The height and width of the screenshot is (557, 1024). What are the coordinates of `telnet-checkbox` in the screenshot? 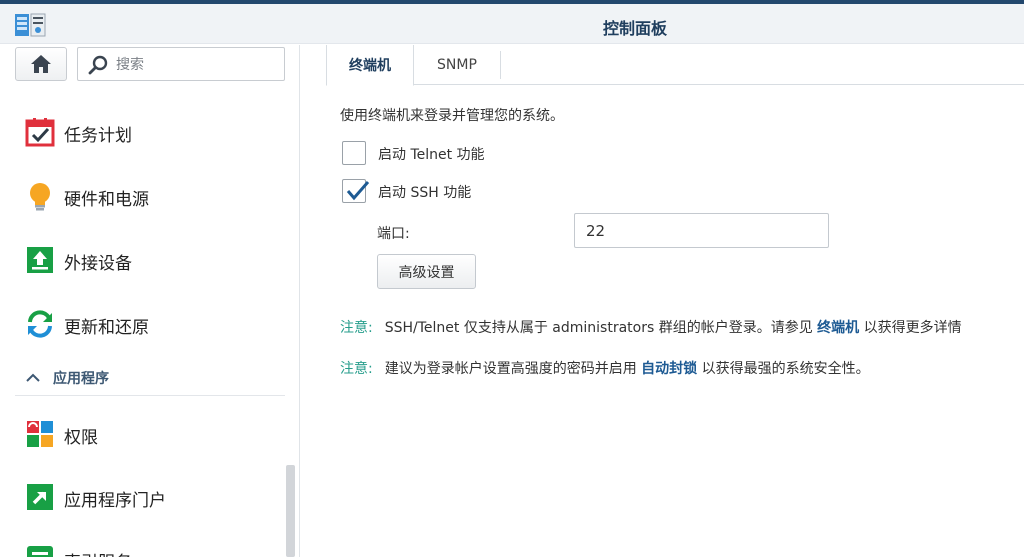 It's located at (354, 153).